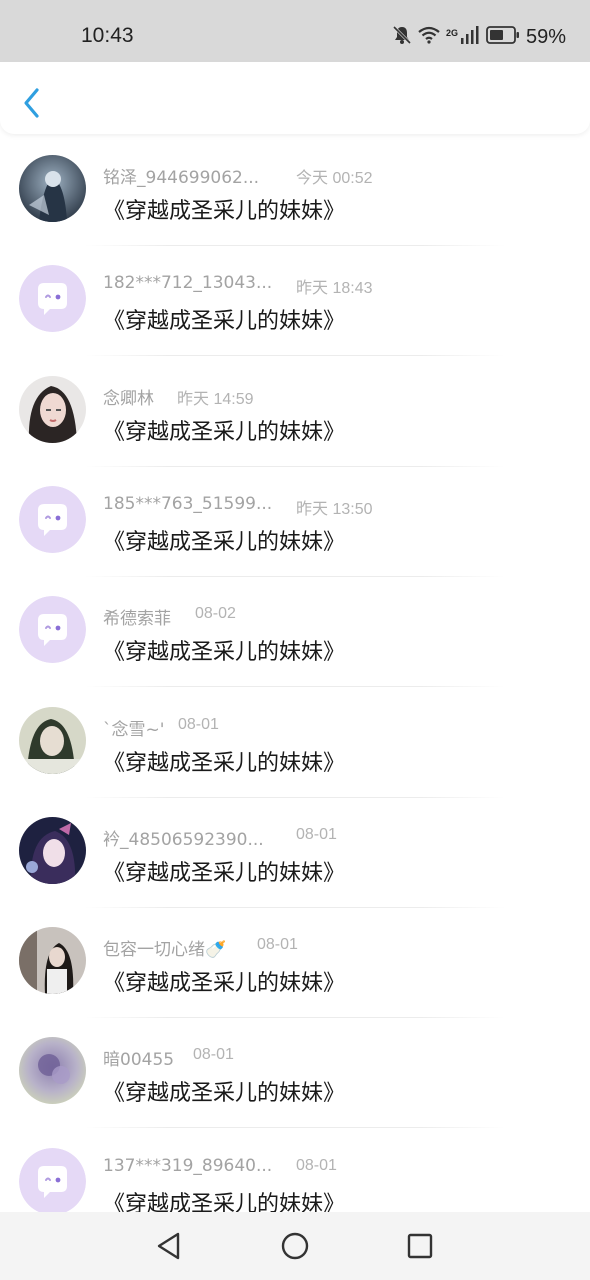 The height and width of the screenshot is (1280, 590). I want to click on battery-icon, so click(503, 37).